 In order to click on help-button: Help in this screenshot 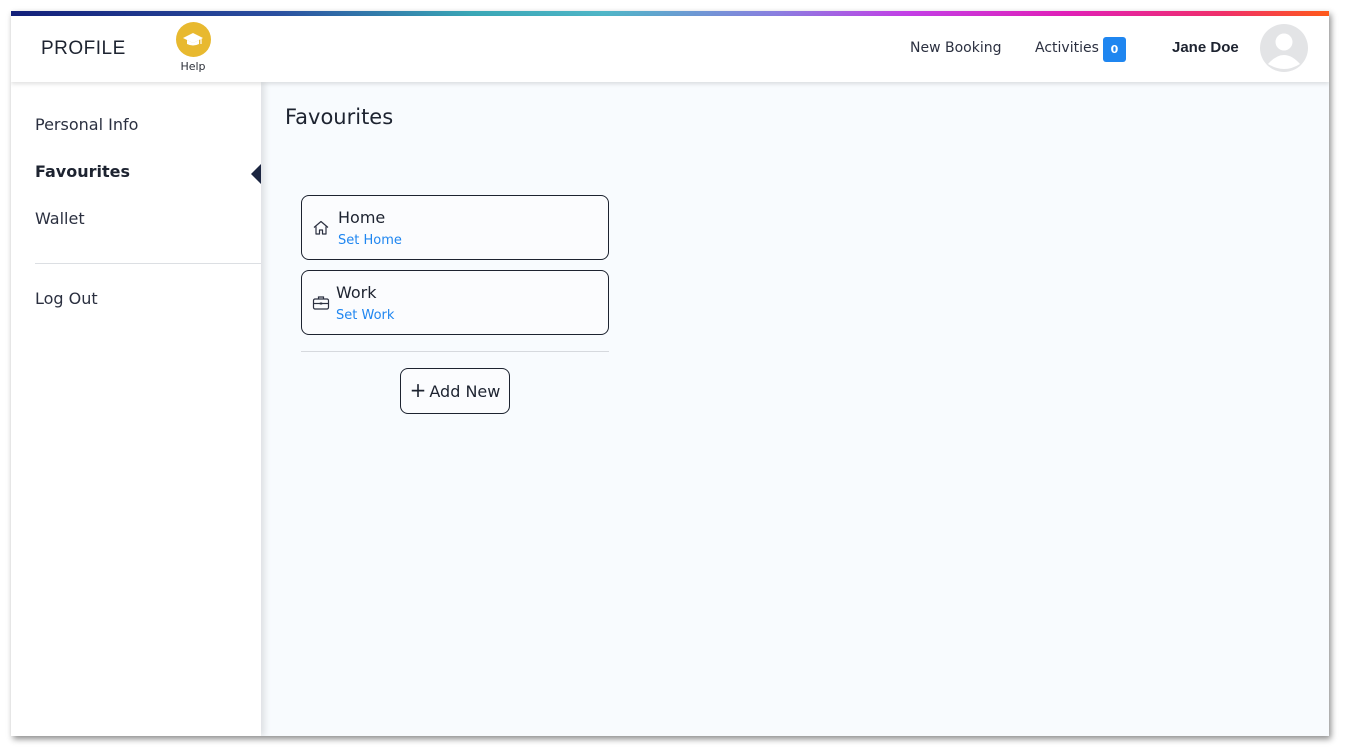, I will do `click(193, 47)`.